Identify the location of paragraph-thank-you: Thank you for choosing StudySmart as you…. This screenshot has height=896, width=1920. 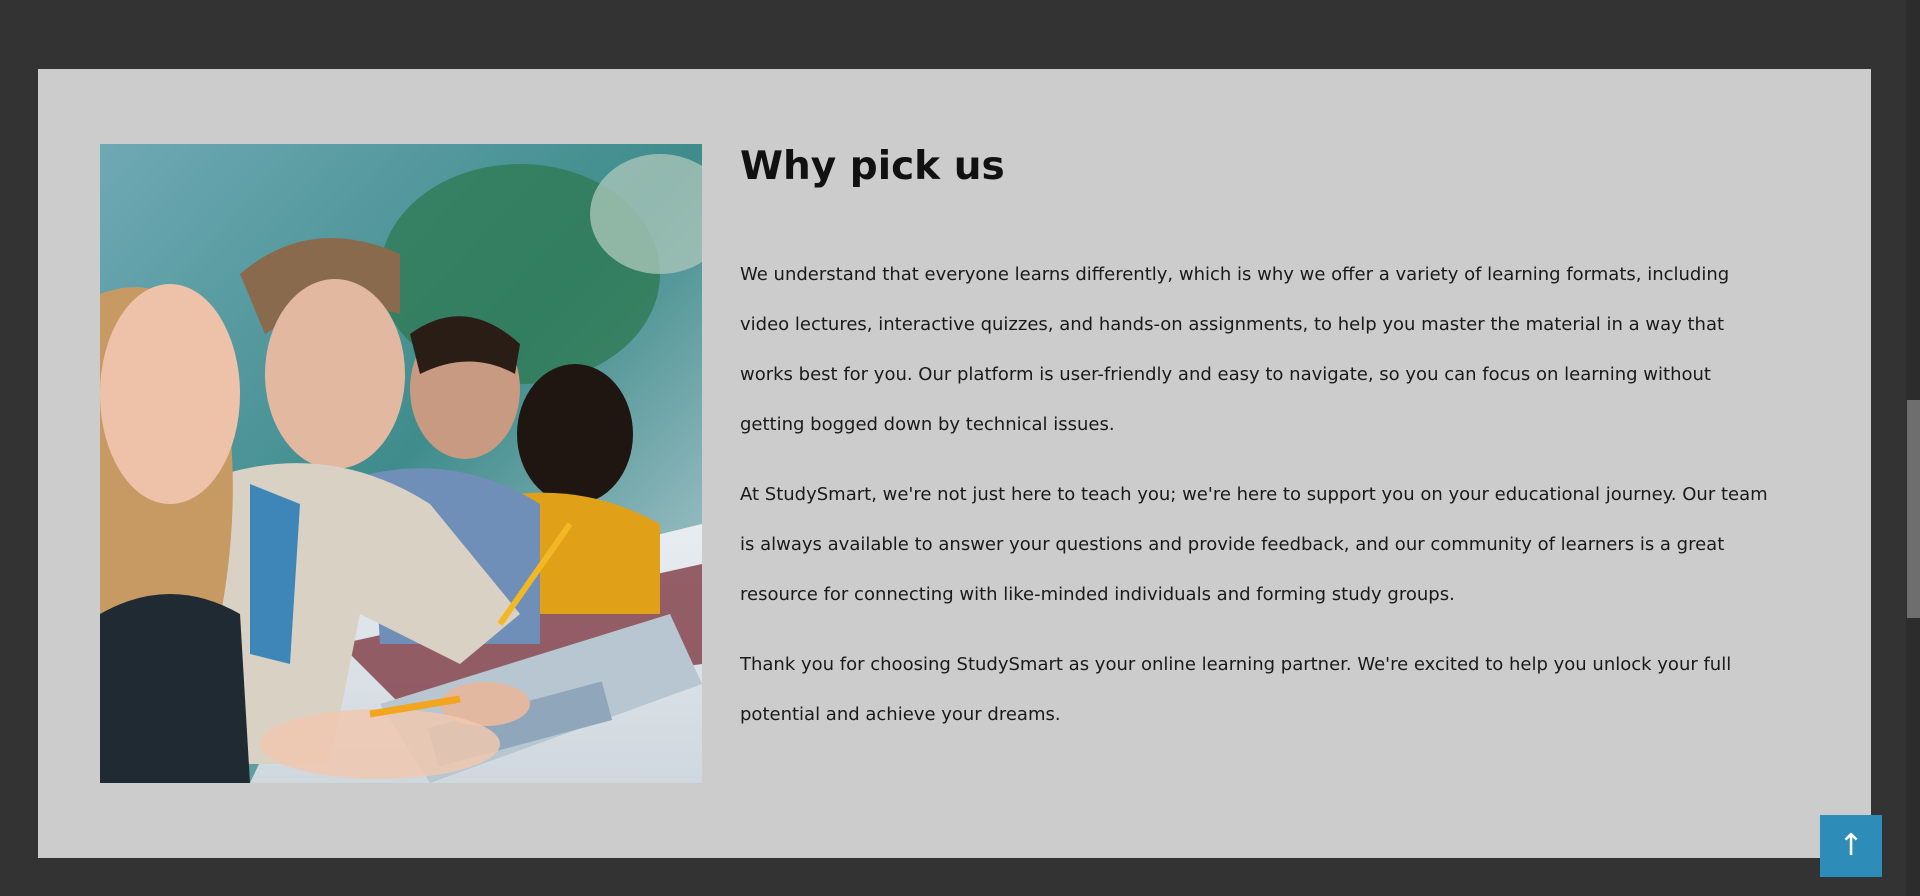
(1236, 689).